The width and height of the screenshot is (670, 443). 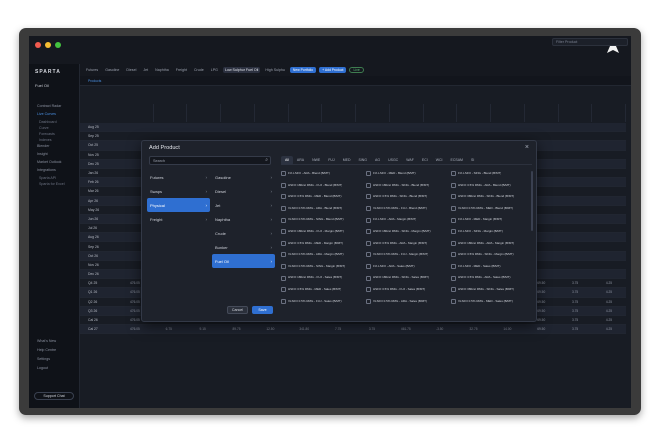 What do you see at coordinates (362, 160) in the screenshot?
I see `region-filter-tab: SING` at bounding box center [362, 160].